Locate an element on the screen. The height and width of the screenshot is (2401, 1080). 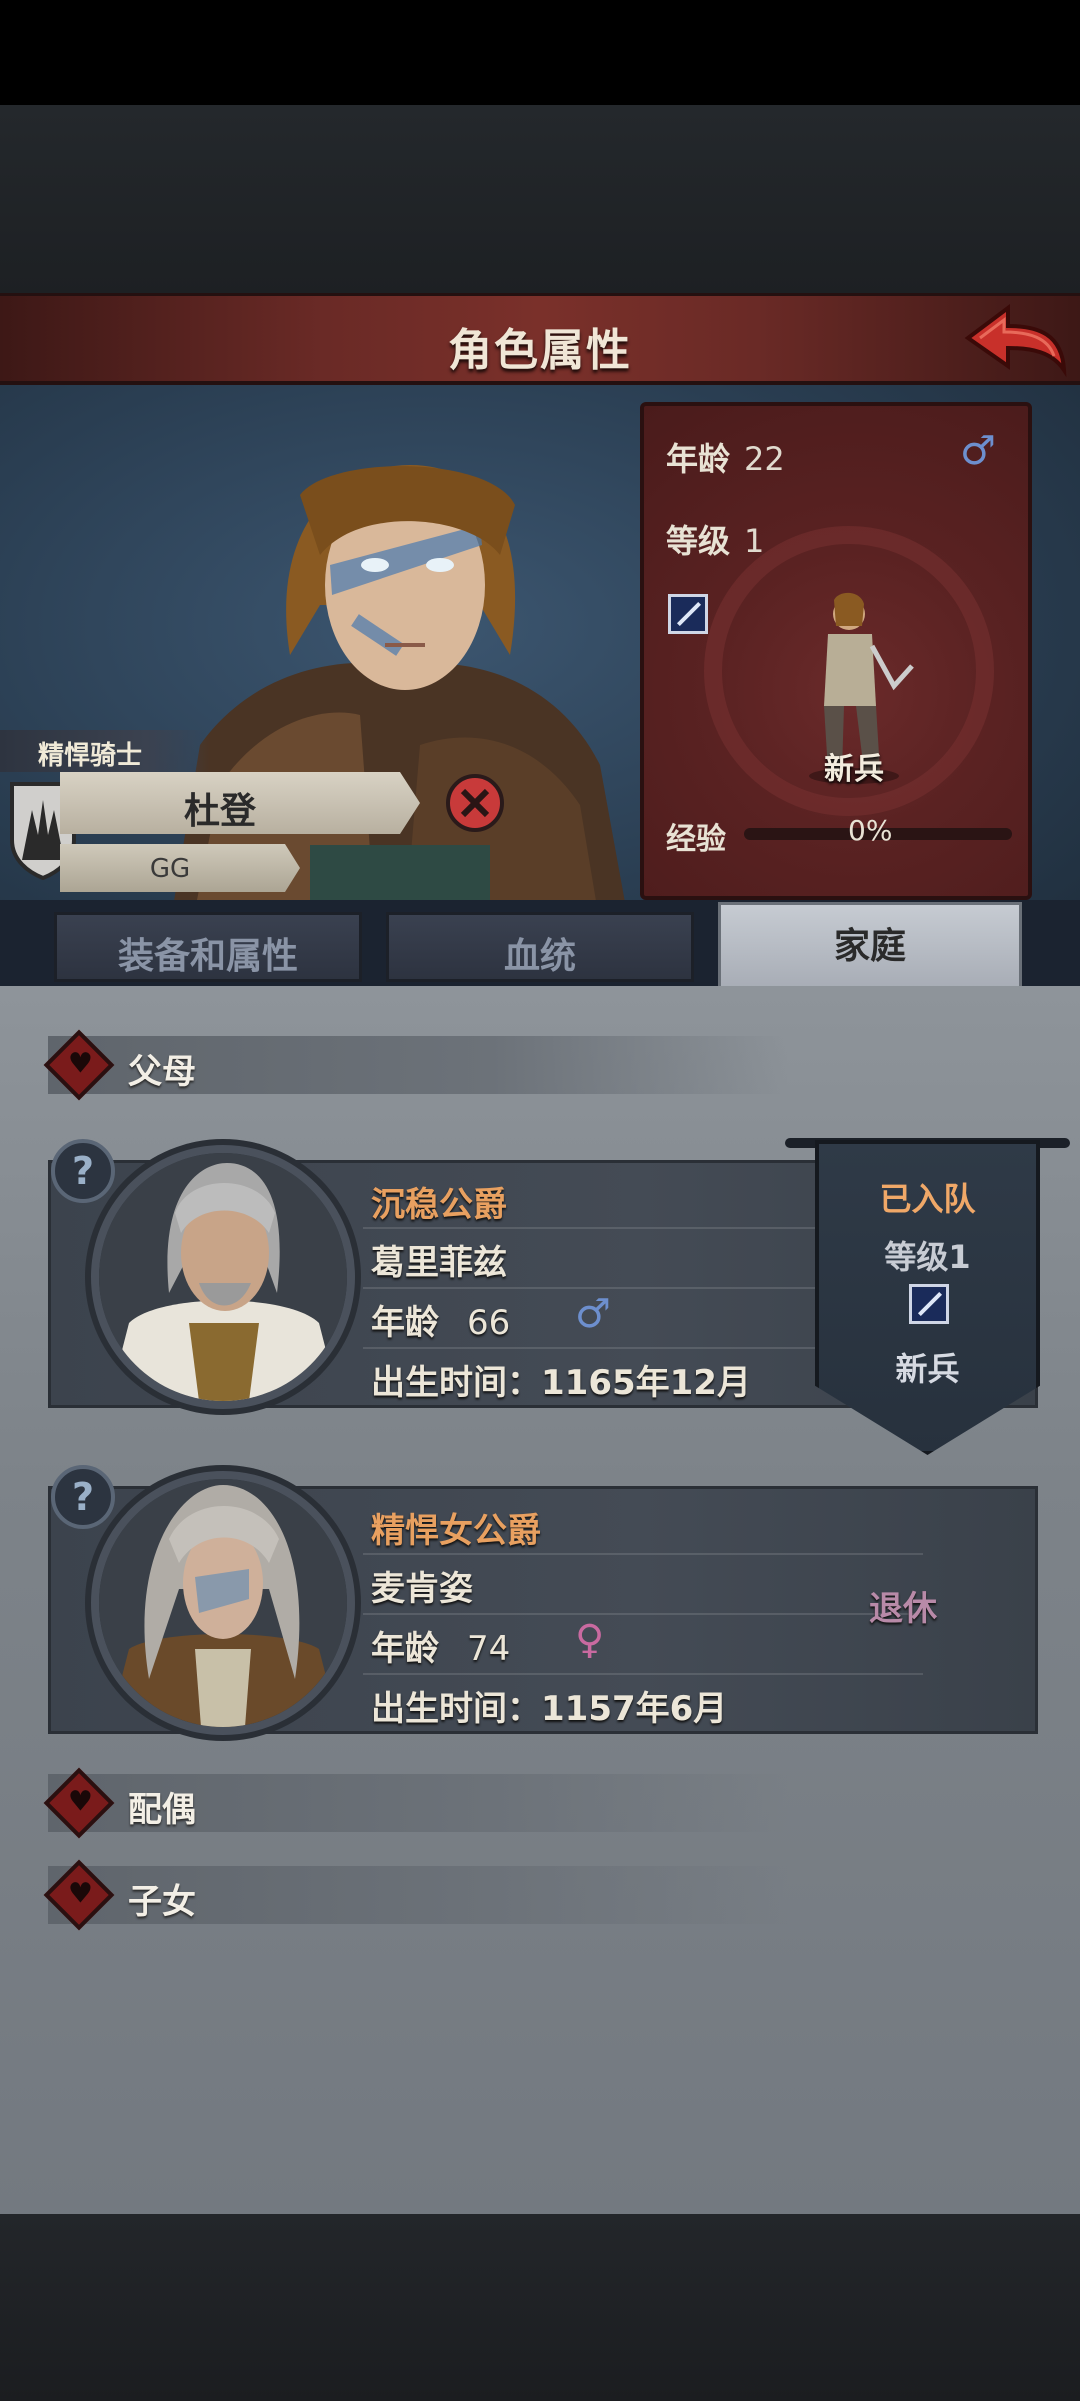
mother-age-row: 年龄 74 is located at coordinates (440, 1645).